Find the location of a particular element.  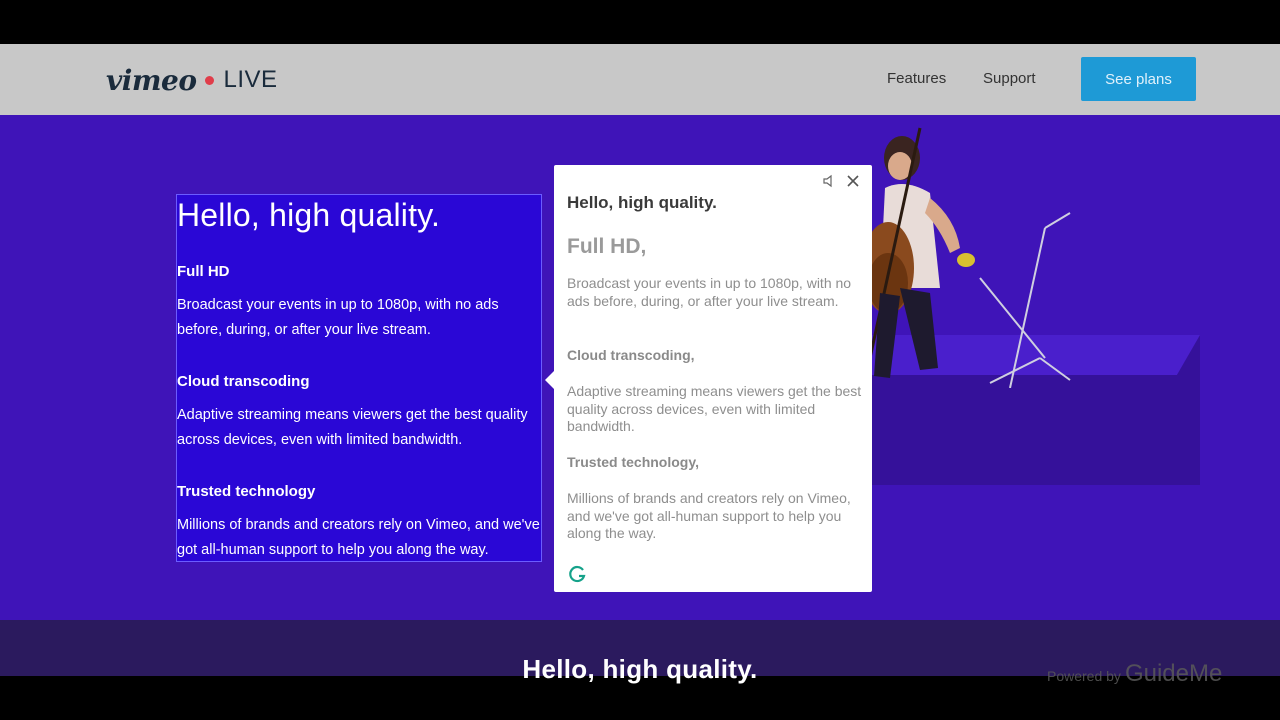

close-icon is located at coordinates (853, 181).